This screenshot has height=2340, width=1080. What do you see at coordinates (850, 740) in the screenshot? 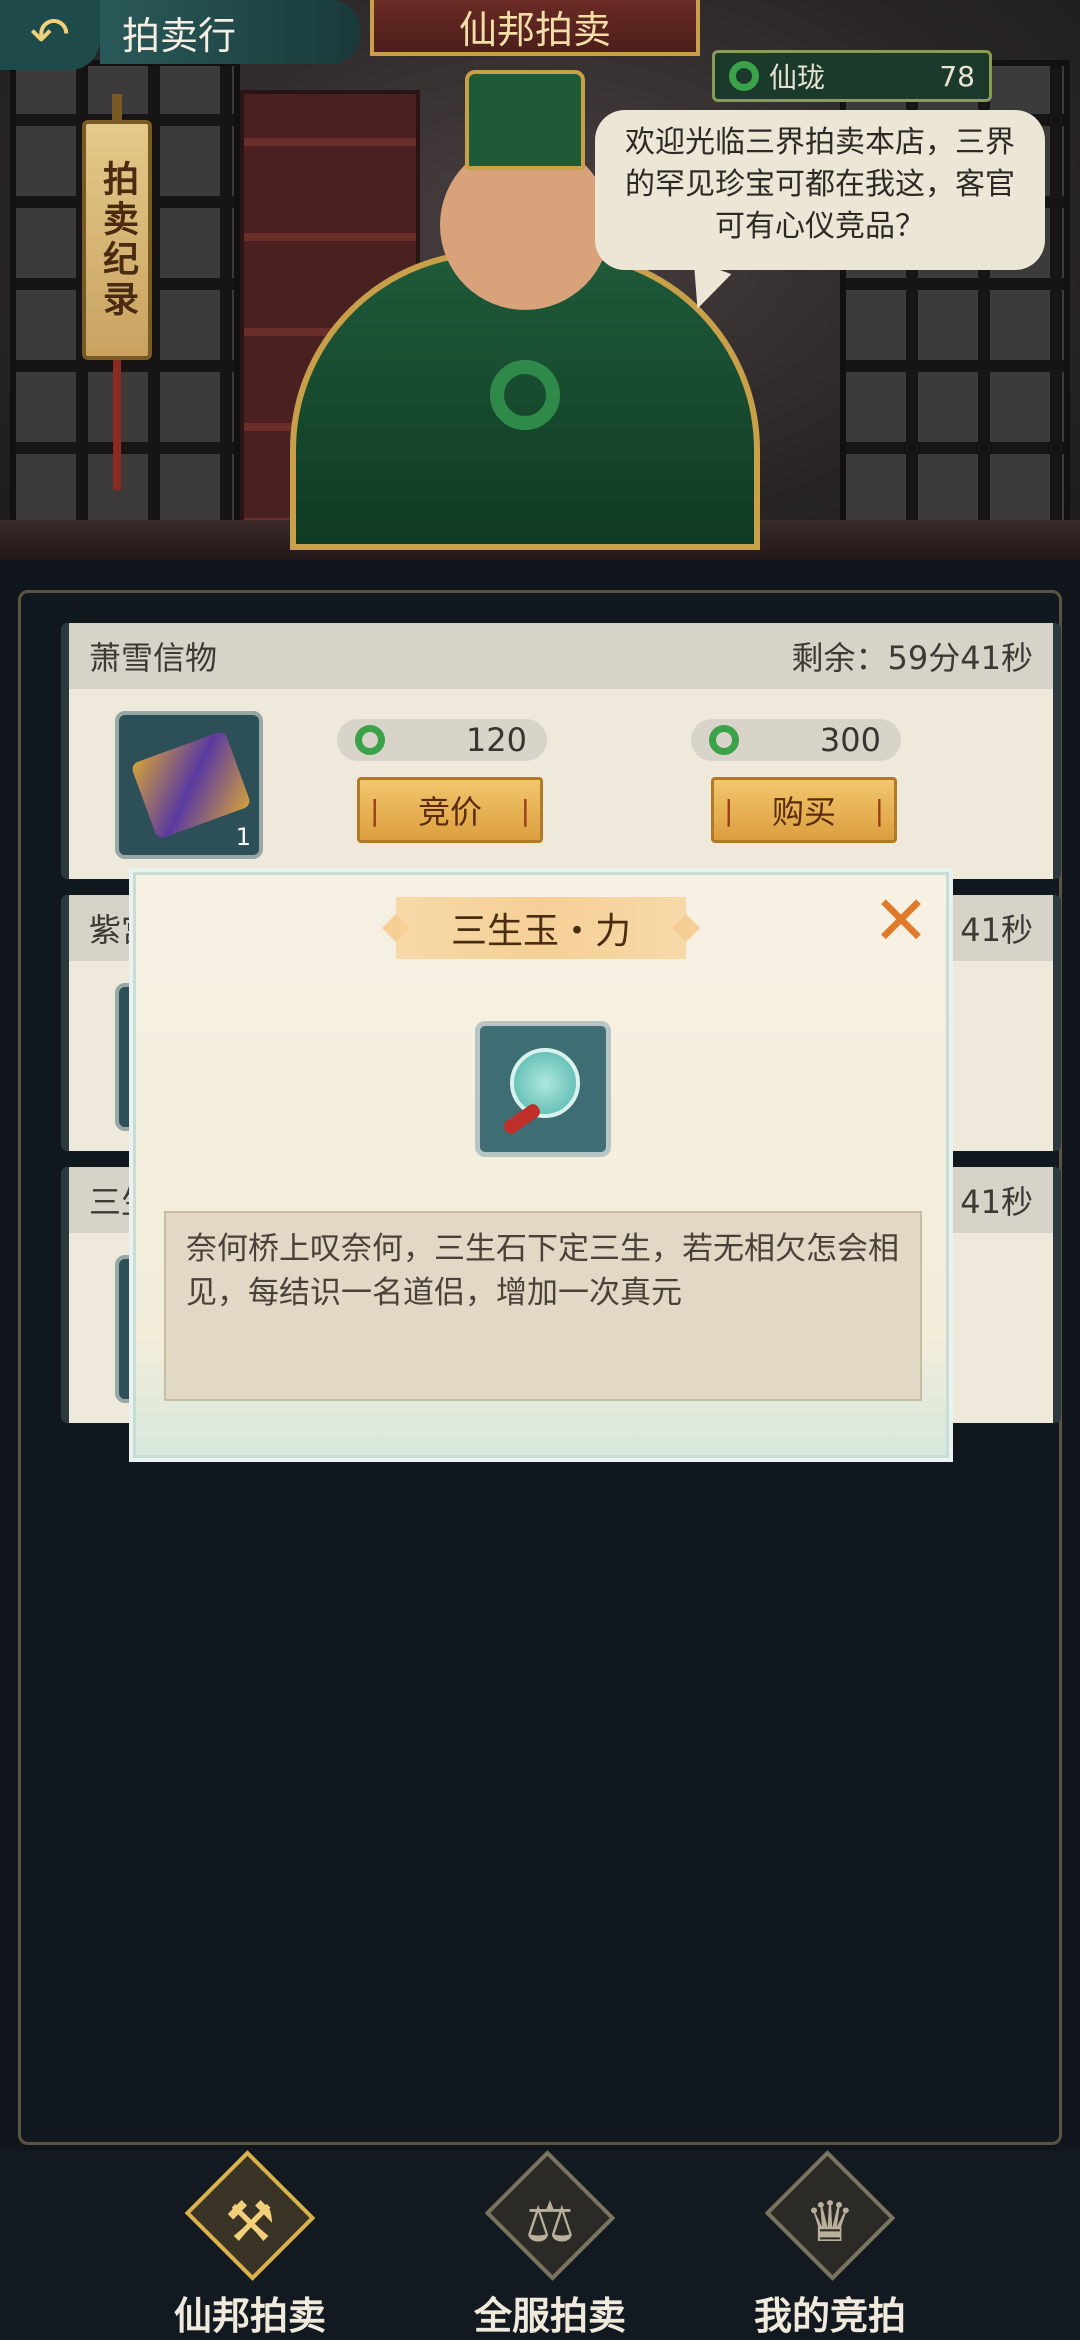
I see `buy-price-value: 300` at bounding box center [850, 740].